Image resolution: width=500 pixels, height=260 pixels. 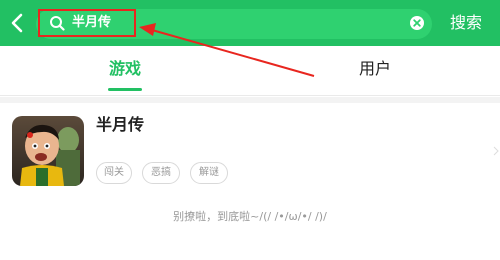 I want to click on chevron-right-icon, so click(x=496, y=151).